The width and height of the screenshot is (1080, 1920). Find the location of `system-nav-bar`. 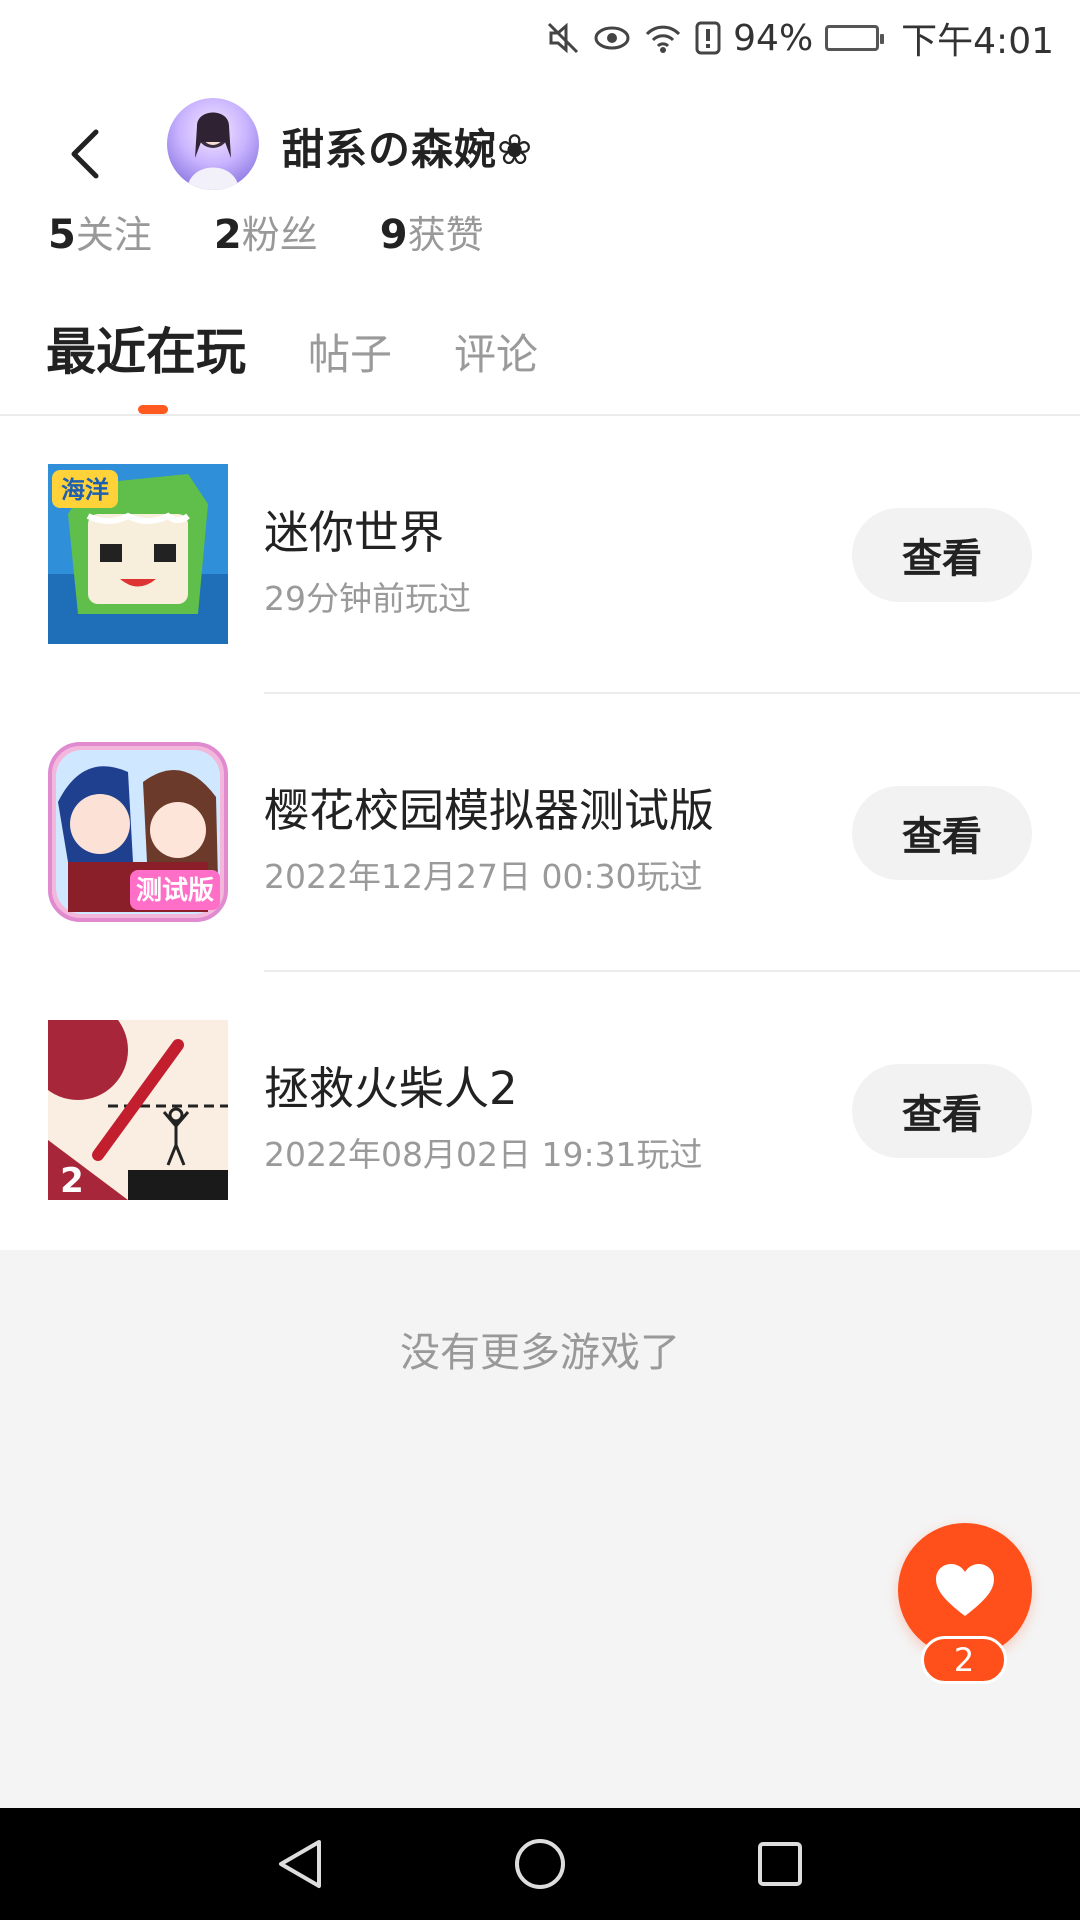

system-nav-bar is located at coordinates (540, 1864).